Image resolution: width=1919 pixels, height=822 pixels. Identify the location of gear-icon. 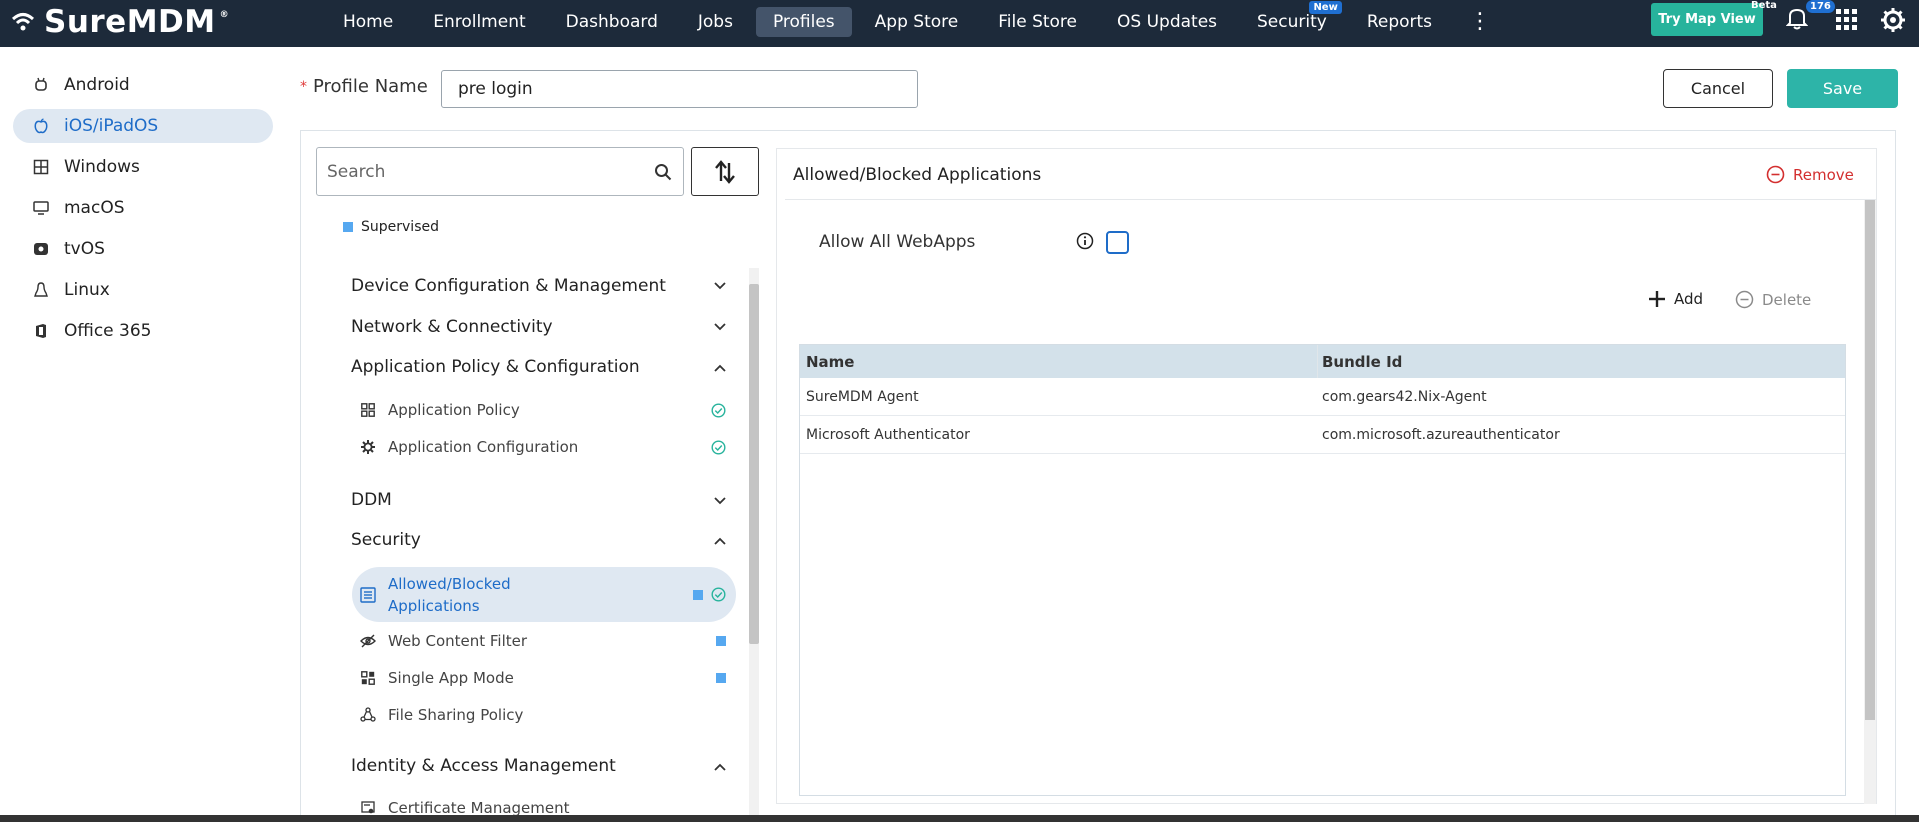
(1893, 20).